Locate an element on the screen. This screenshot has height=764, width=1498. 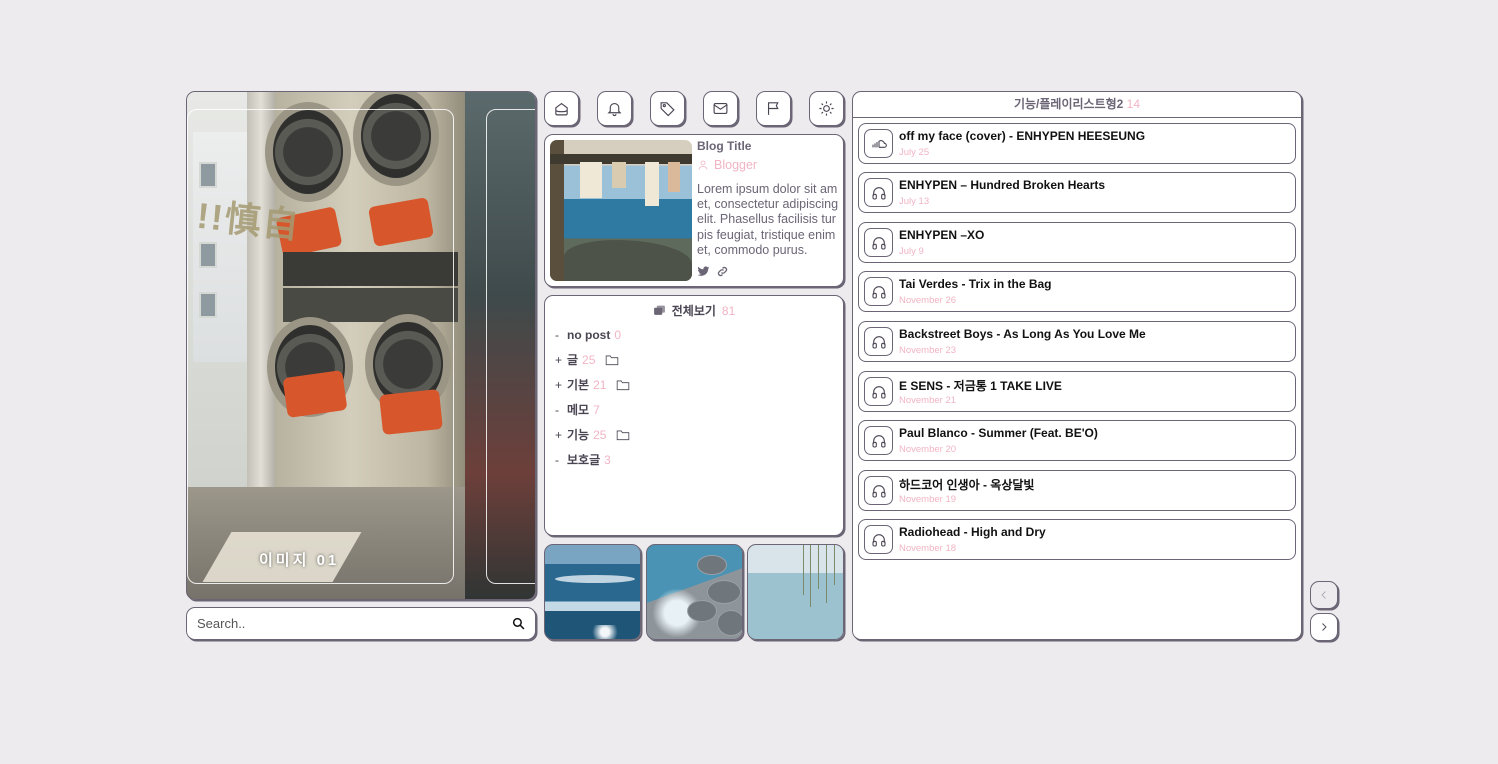
prev-page-button is located at coordinates (1324, 595).